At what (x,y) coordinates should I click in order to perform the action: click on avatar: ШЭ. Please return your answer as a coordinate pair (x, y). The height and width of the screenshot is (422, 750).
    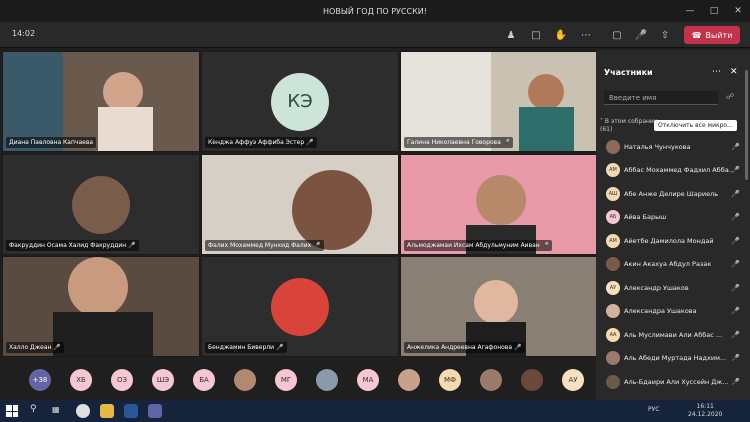
    Looking at the image, I should click on (163, 380).